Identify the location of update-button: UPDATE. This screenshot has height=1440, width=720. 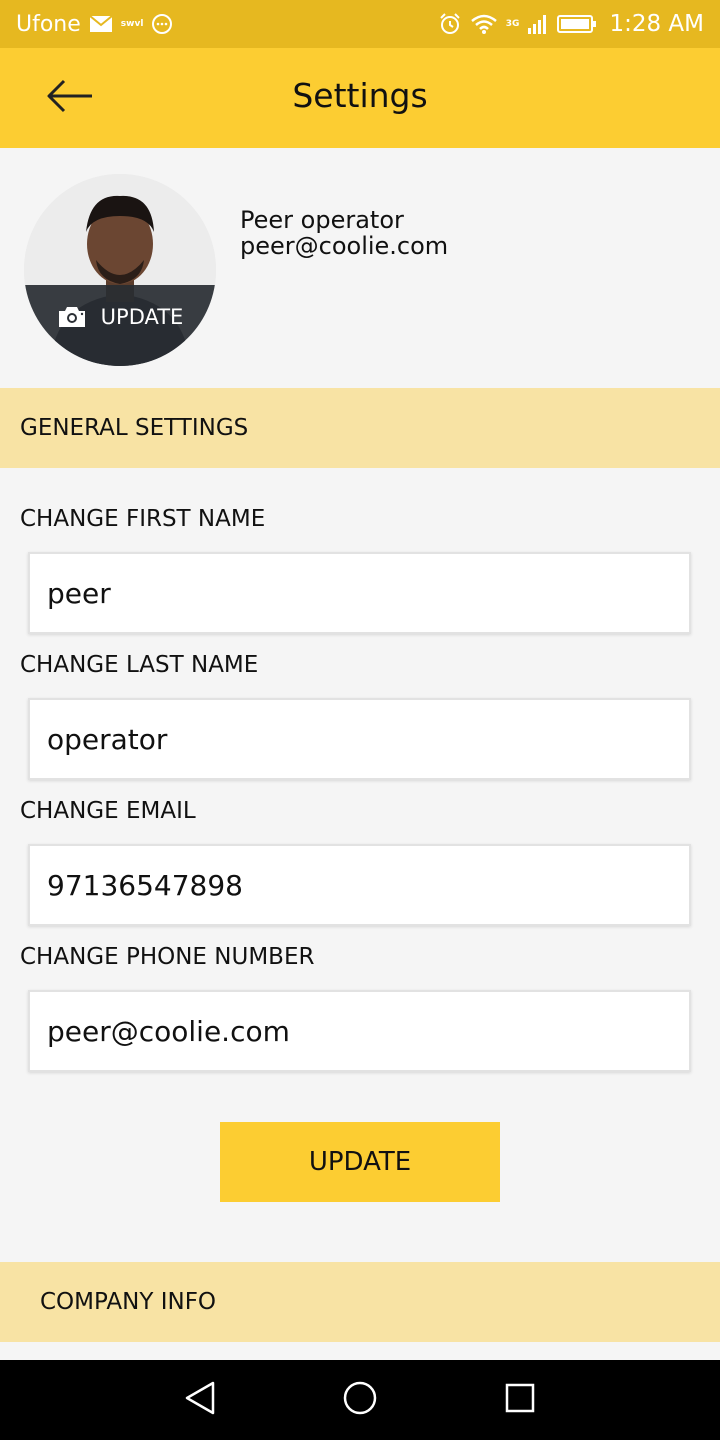
(360, 1162).